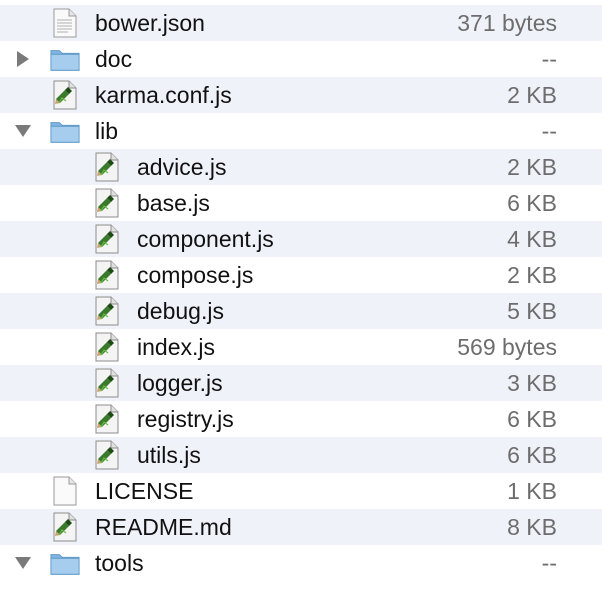 Image resolution: width=602 pixels, height=598 pixels. I want to click on file-name: README.md, so click(163, 527).